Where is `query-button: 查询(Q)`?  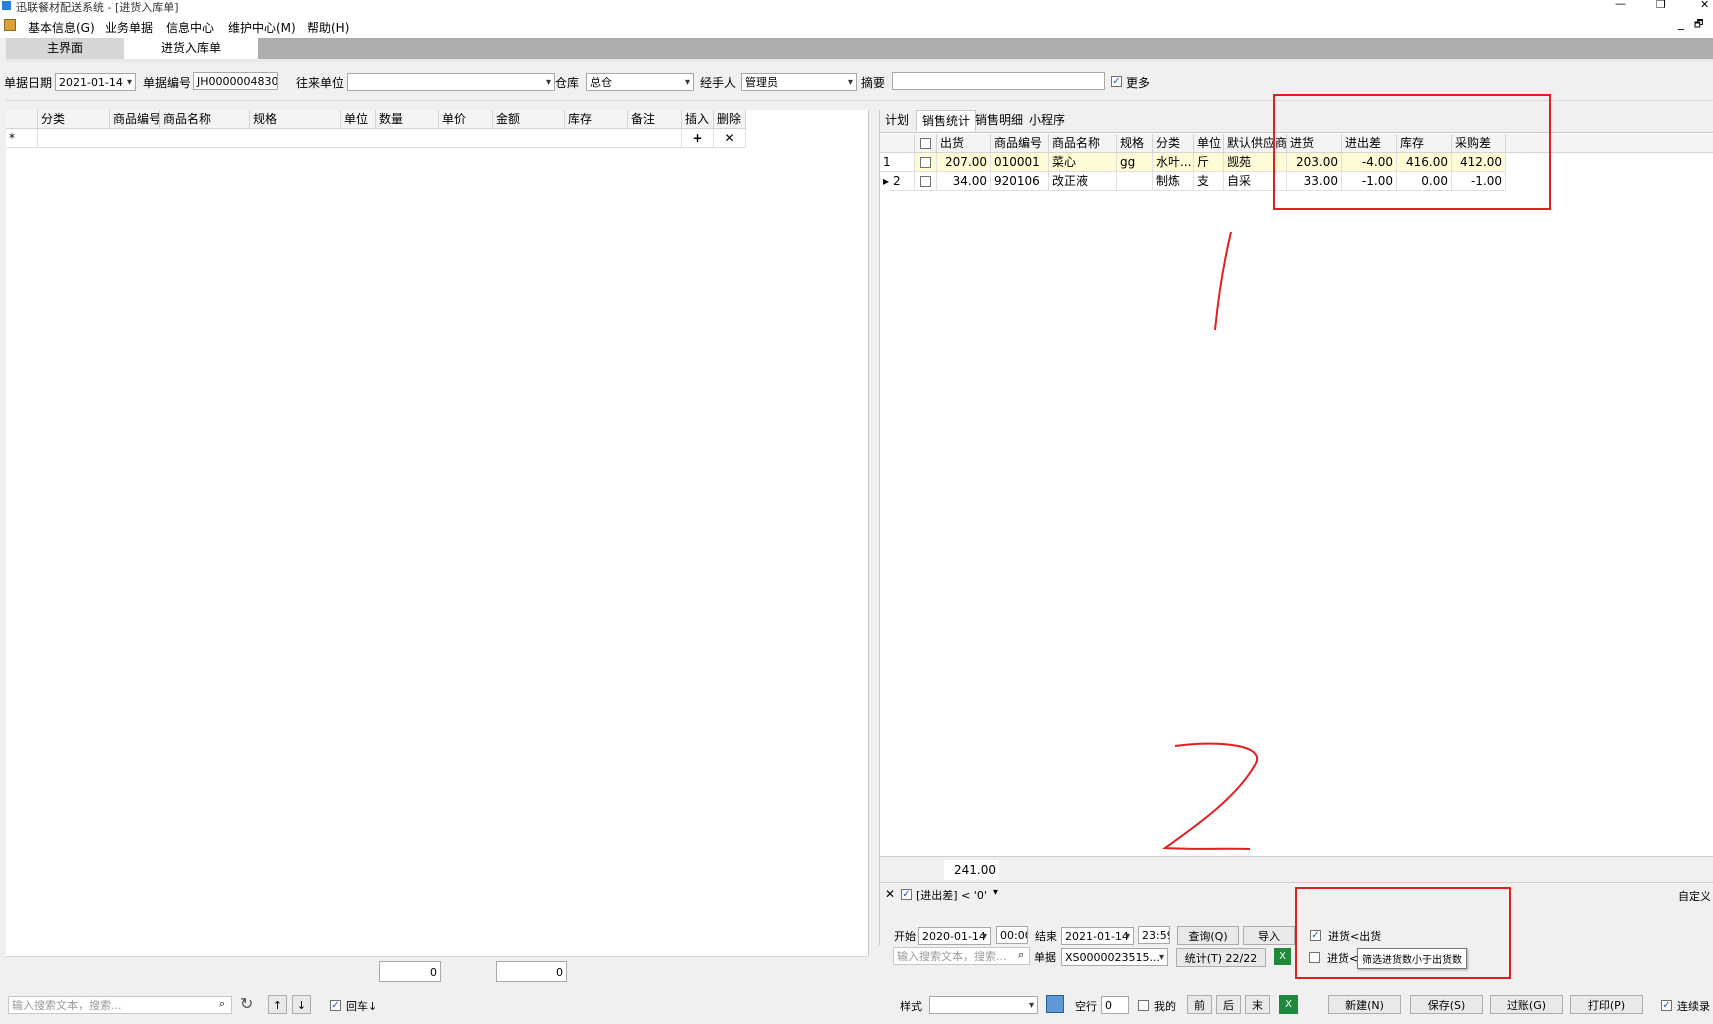 query-button: 查询(Q) is located at coordinates (1208, 935).